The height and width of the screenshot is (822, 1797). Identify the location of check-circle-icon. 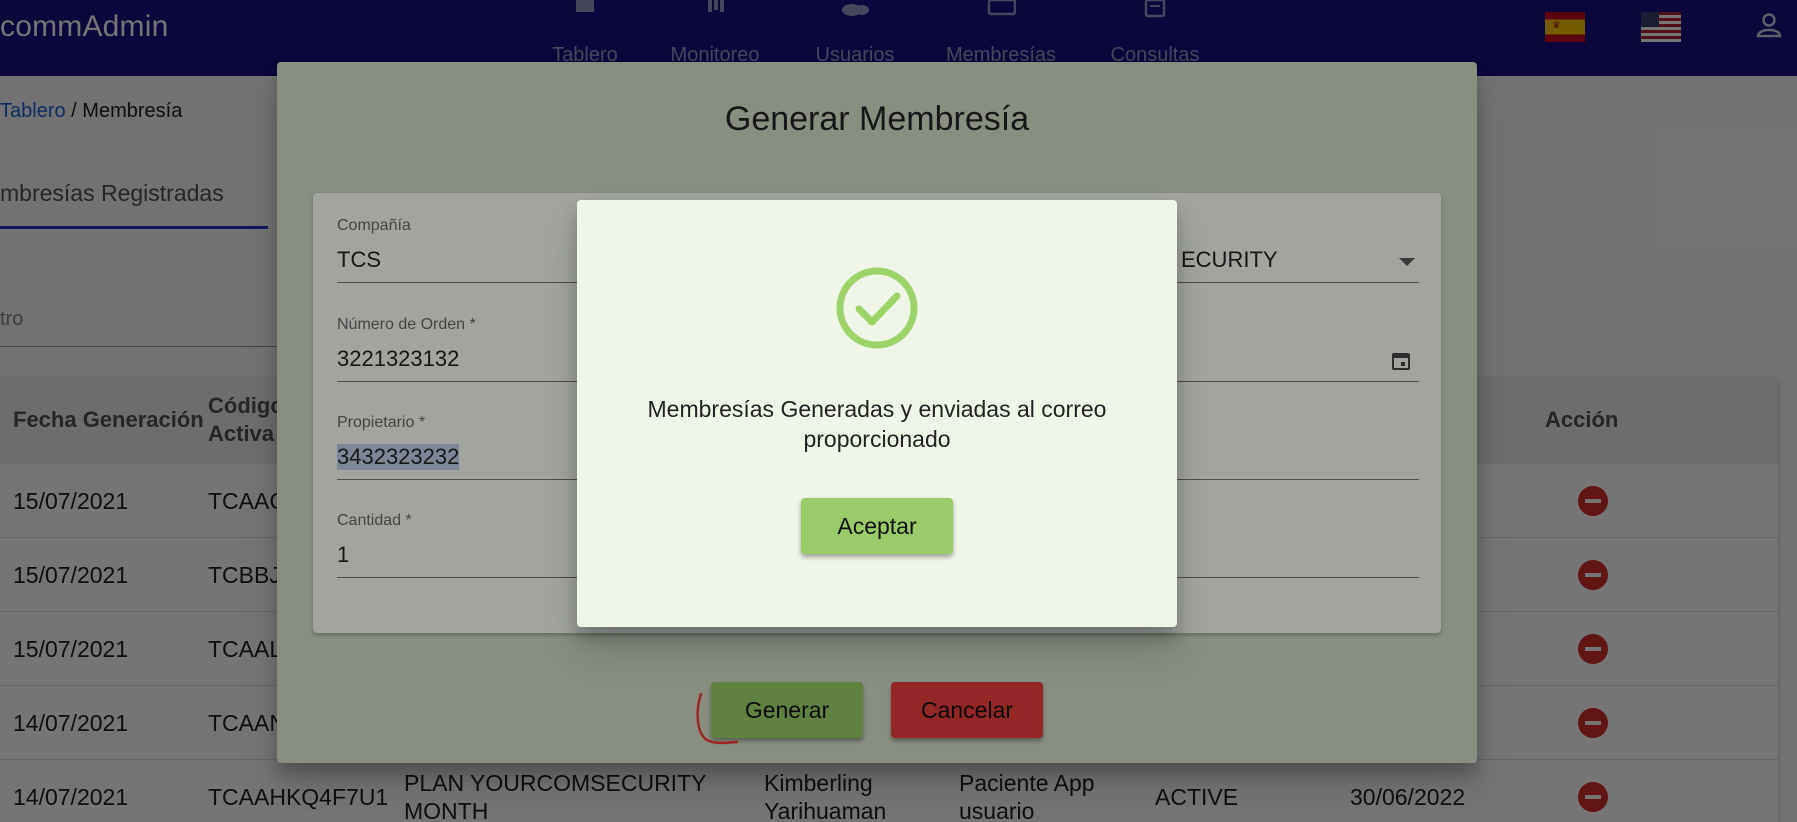
(877, 308).